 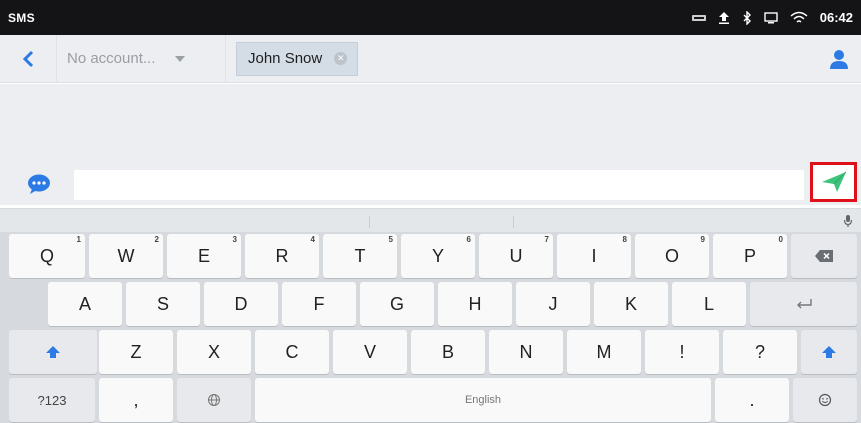 I want to click on key-w: W2, so click(x=126, y=256).